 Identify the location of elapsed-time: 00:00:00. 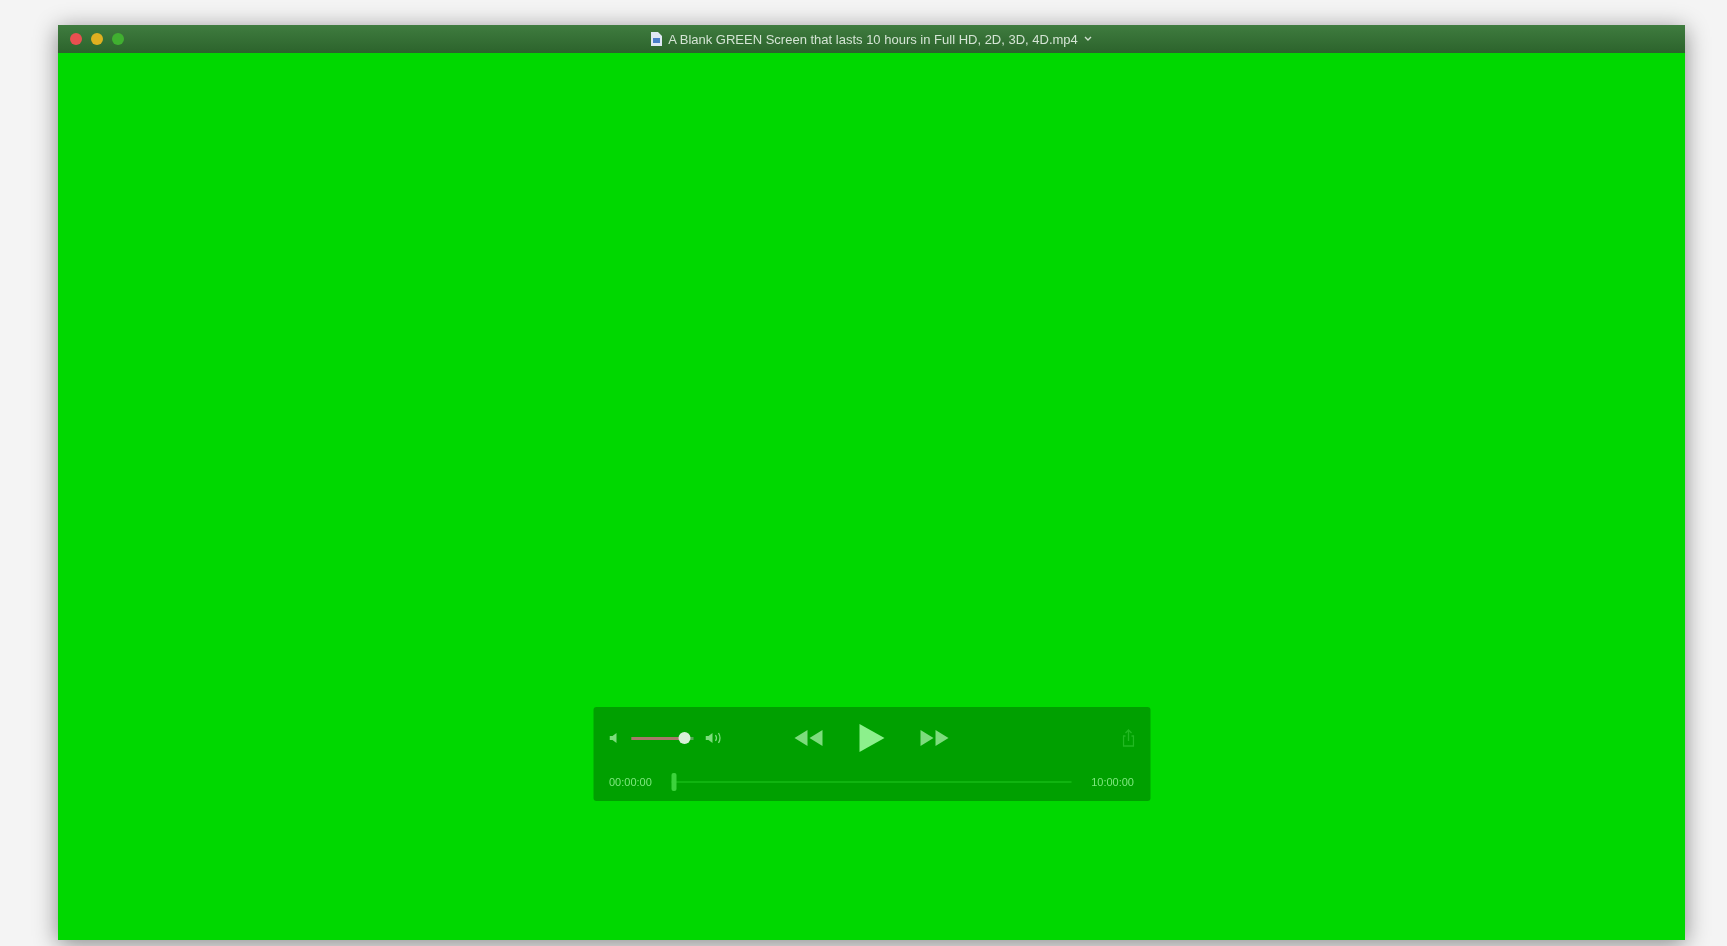
(630, 782).